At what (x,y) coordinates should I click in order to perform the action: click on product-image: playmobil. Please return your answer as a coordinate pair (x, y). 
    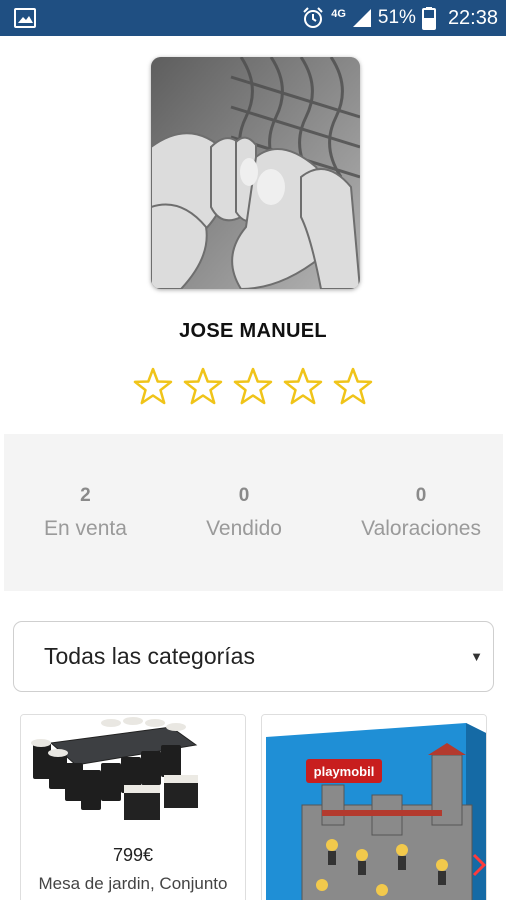
    Looking at the image, I should click on (374, 807).